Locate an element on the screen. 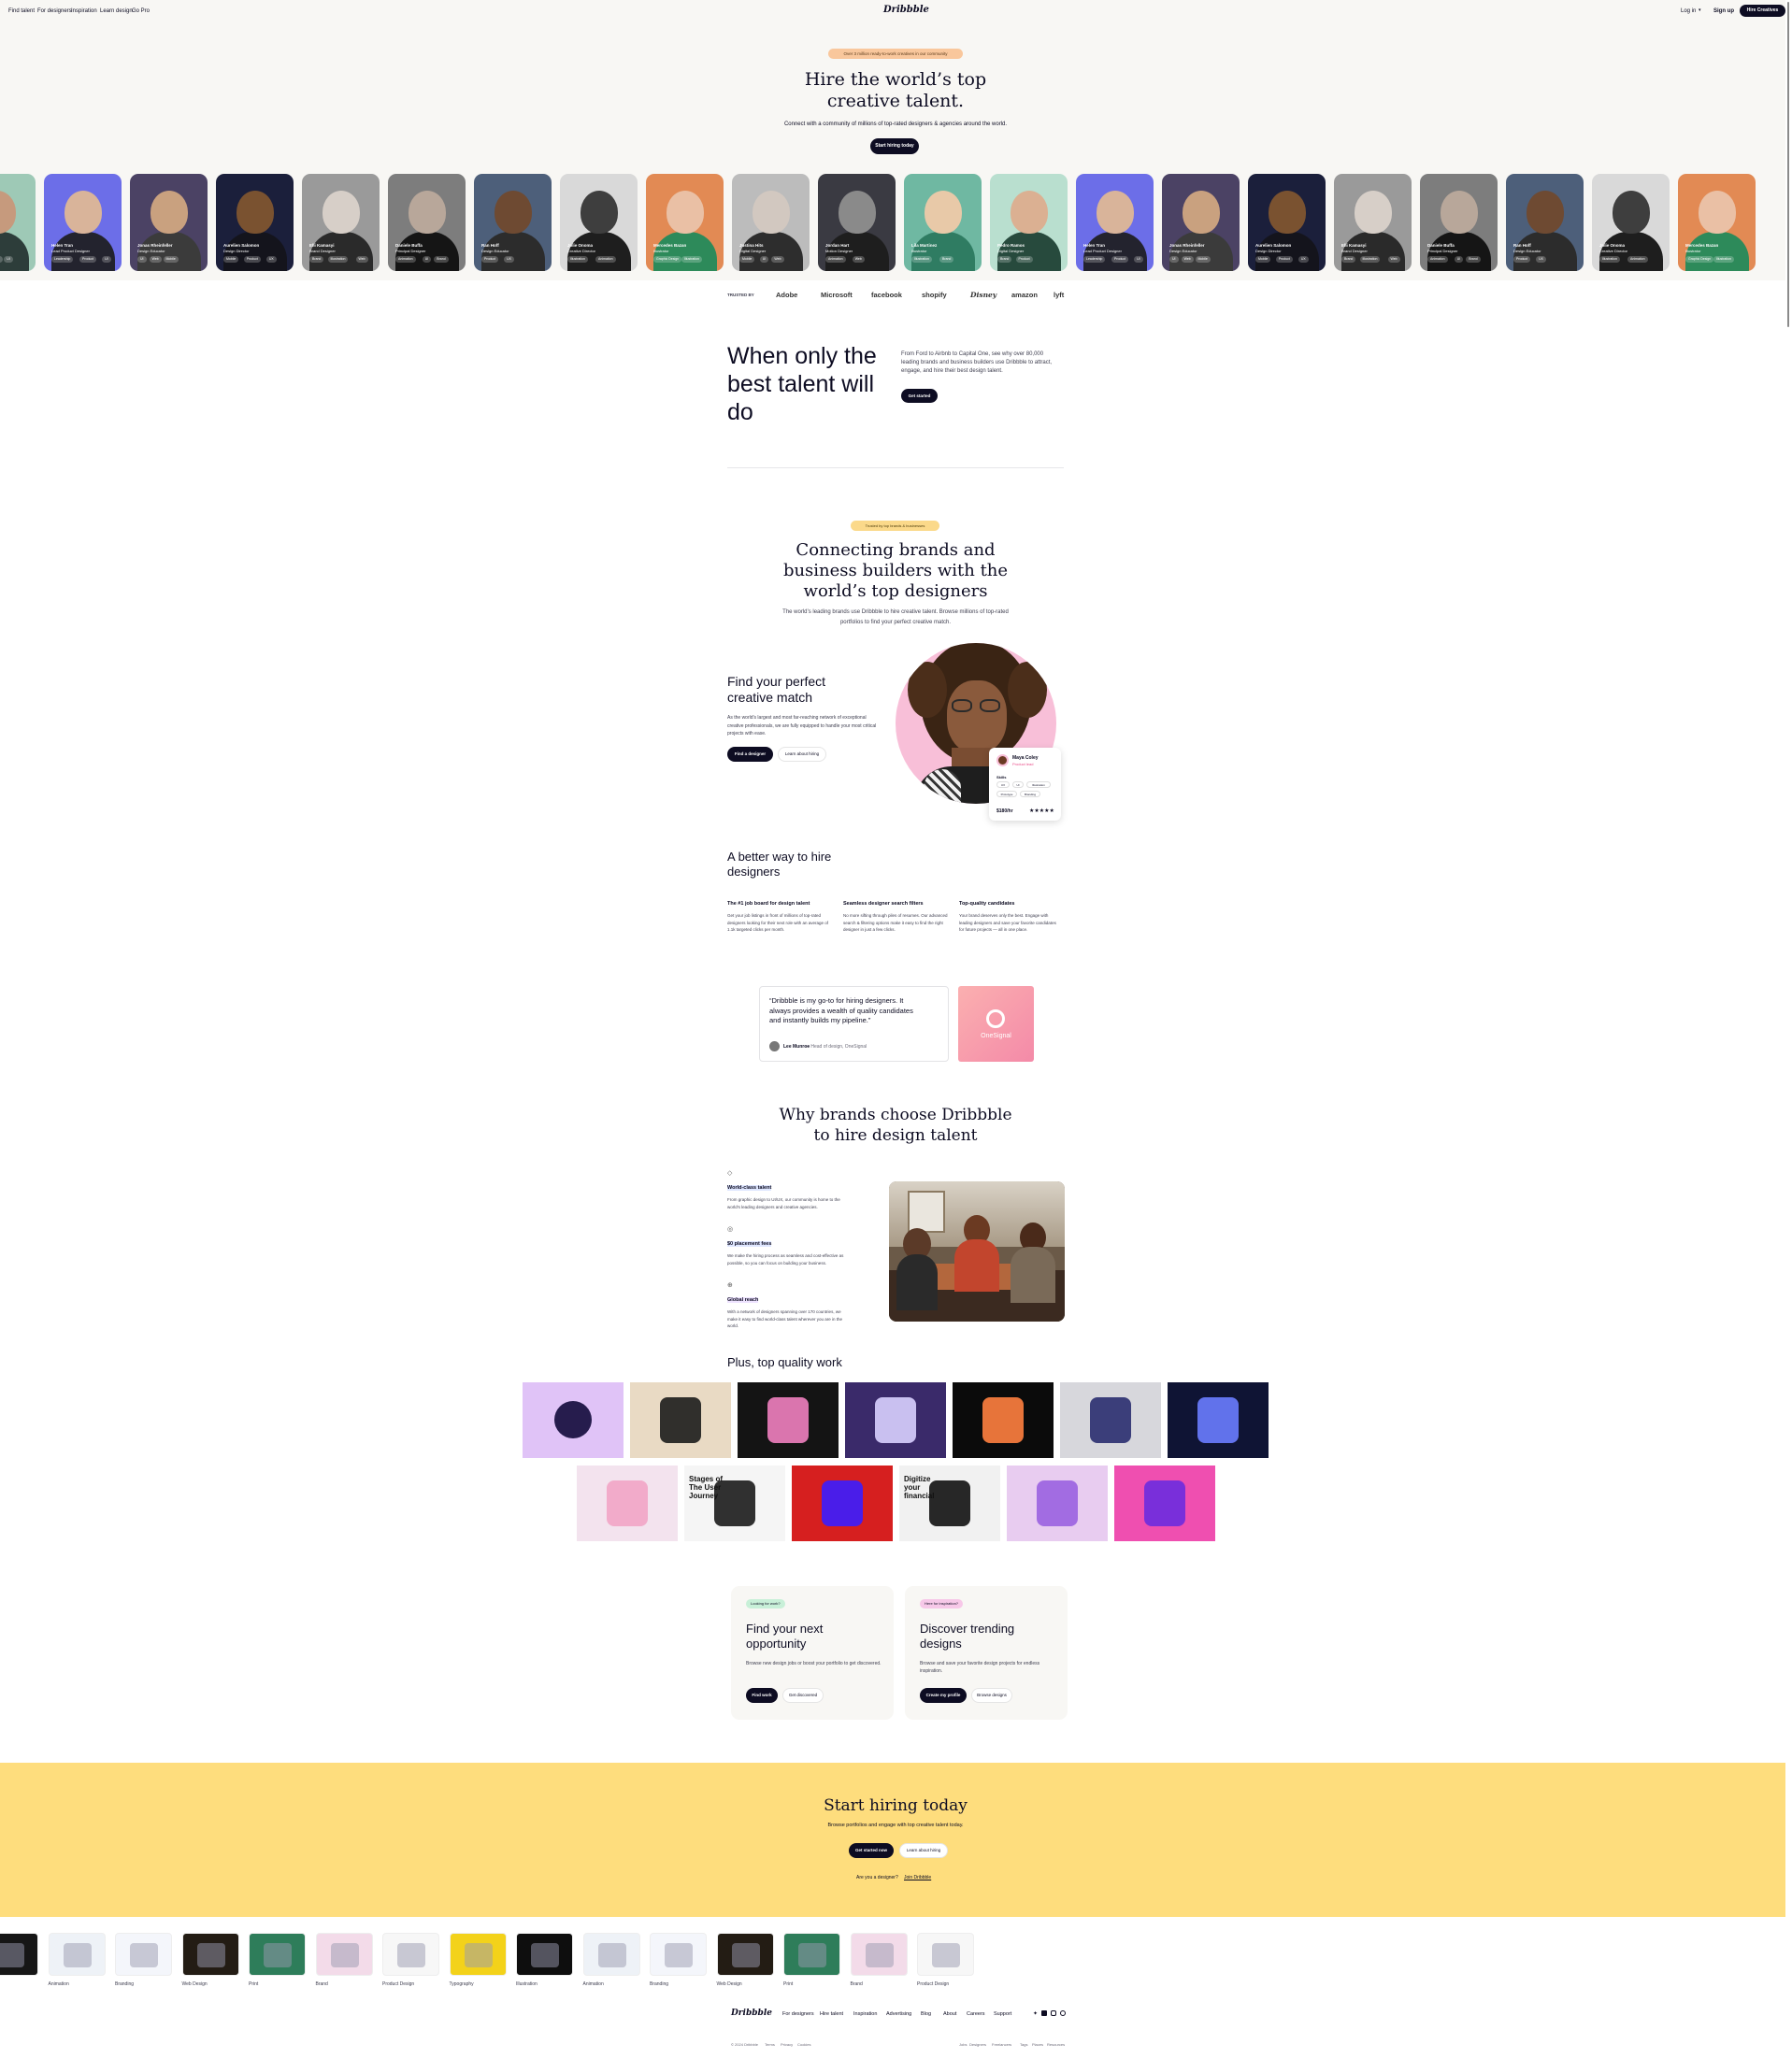  designer-card: Justina Hits Digital Designer Mobile UI Web is located at coordinates (771, 222).